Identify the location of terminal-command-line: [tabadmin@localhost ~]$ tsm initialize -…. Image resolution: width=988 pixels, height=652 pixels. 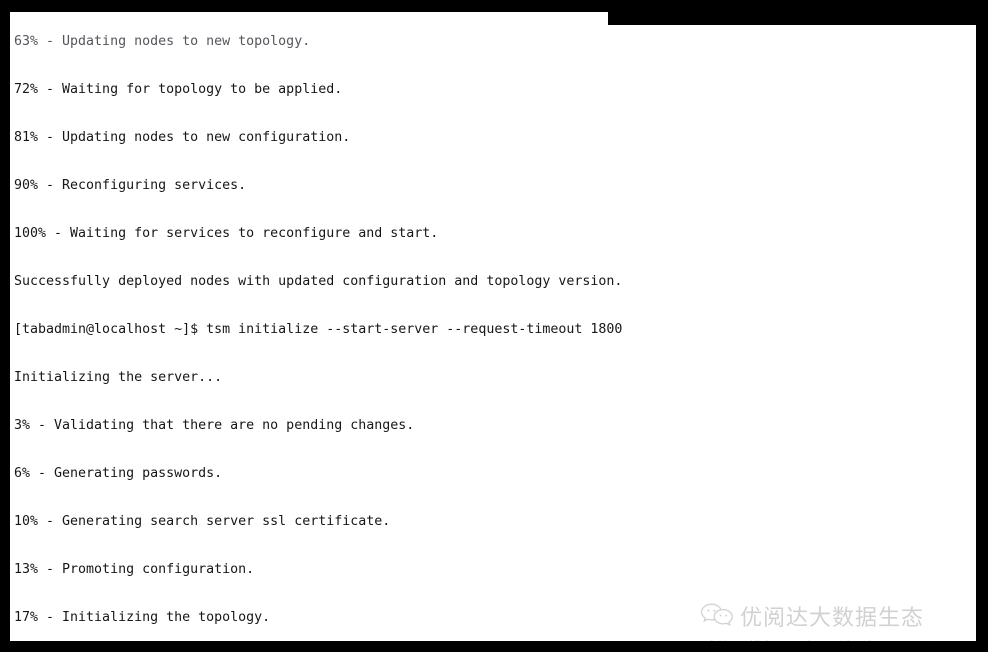
(318, 329).